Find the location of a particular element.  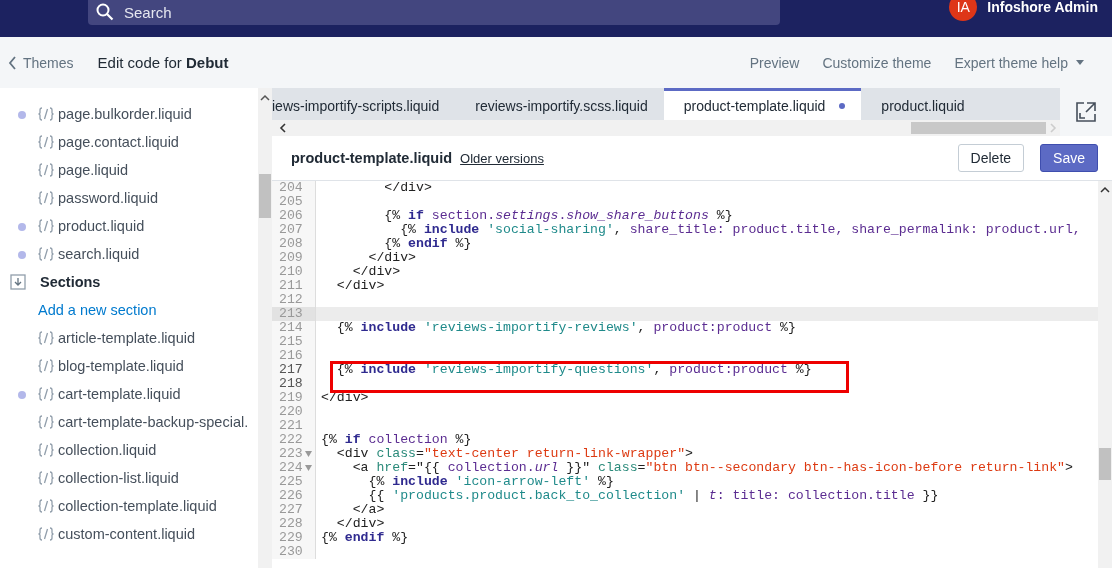

file-tab: product.liquid is located at coordinates (921, 104).